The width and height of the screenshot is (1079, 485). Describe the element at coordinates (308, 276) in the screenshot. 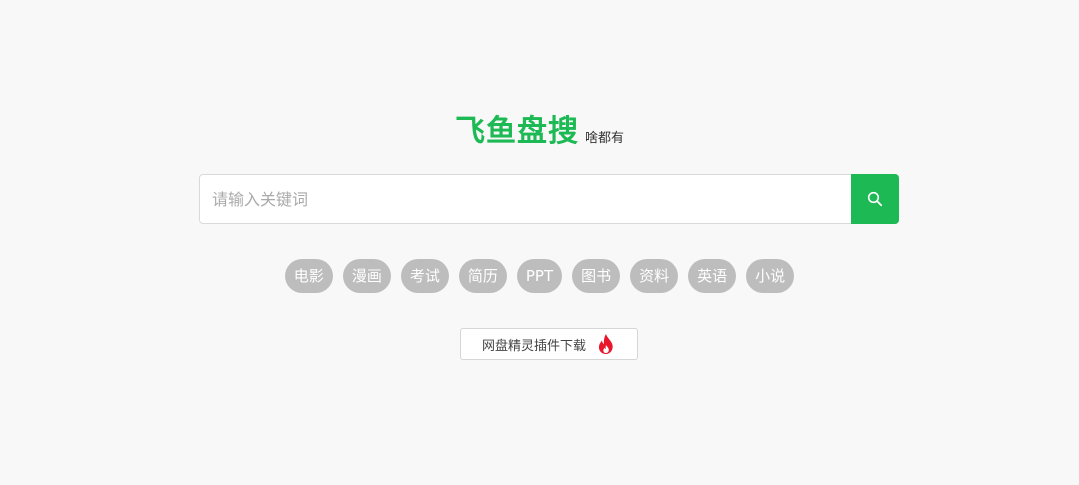

I see `tag-movie: 电影` at that location.